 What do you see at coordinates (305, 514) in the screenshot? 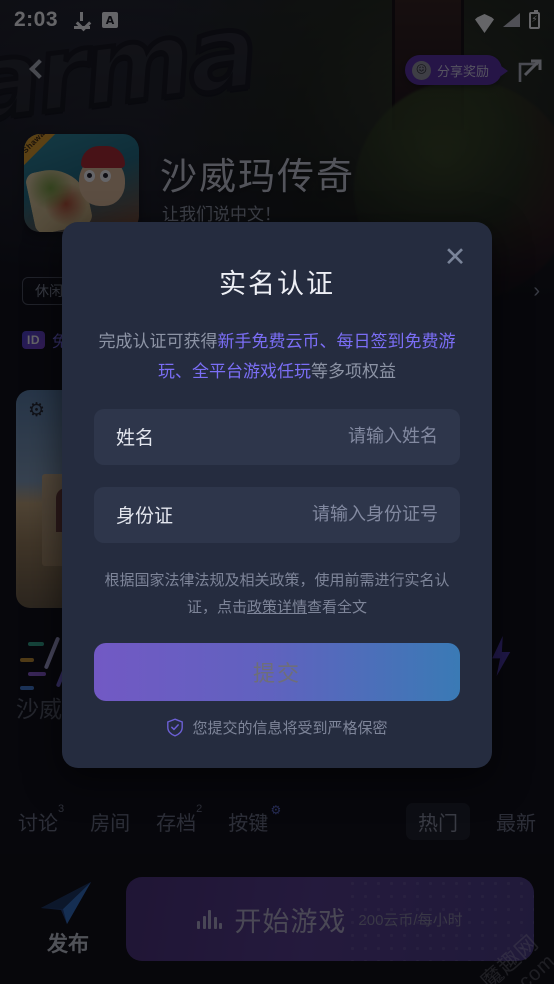
I see `idcard-input` at bounding box center [305, 514].